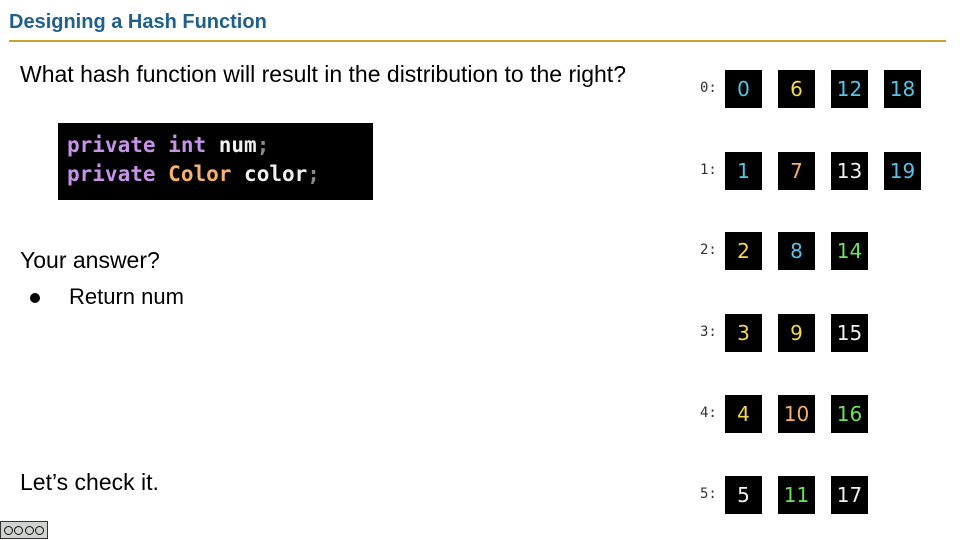  Describe the element at coordinates (89, 482) in the screenshot. I see `check-text: Let’s check it.` at that location.